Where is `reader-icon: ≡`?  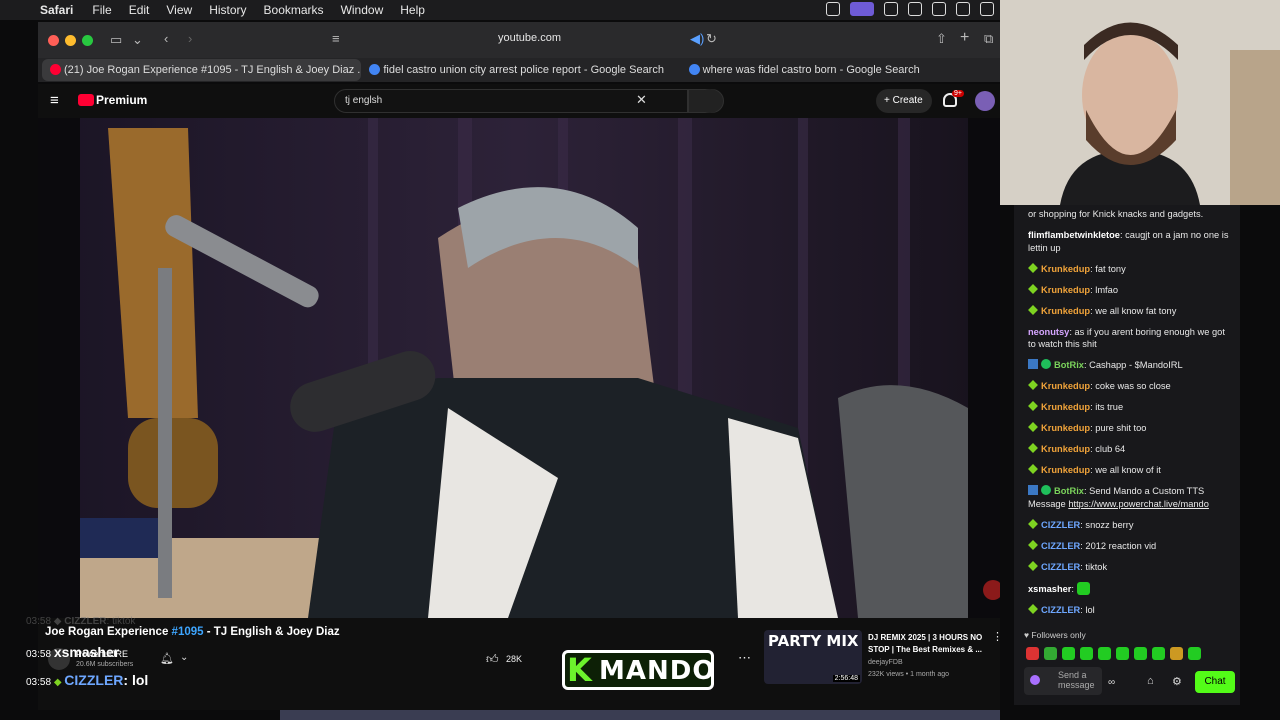 reader-icon: ≡ is located at coordinates (336, 38).